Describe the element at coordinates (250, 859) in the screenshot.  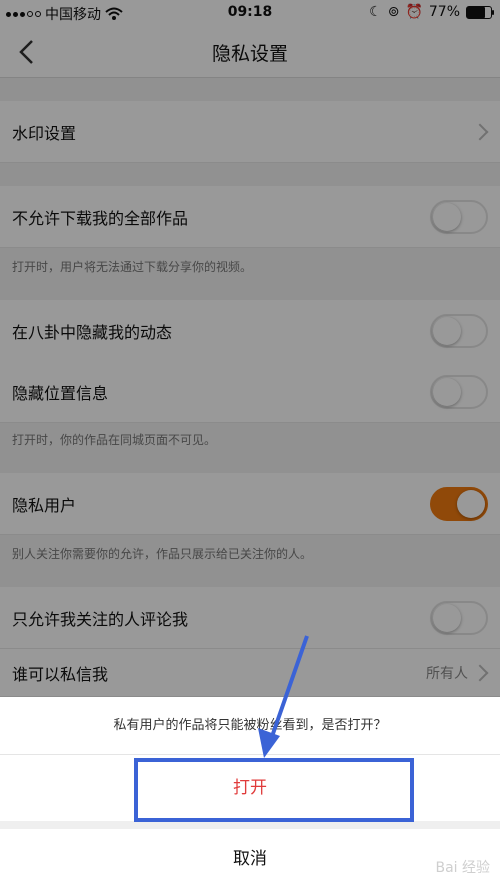
I see `cancel-button: 取消` at that location.